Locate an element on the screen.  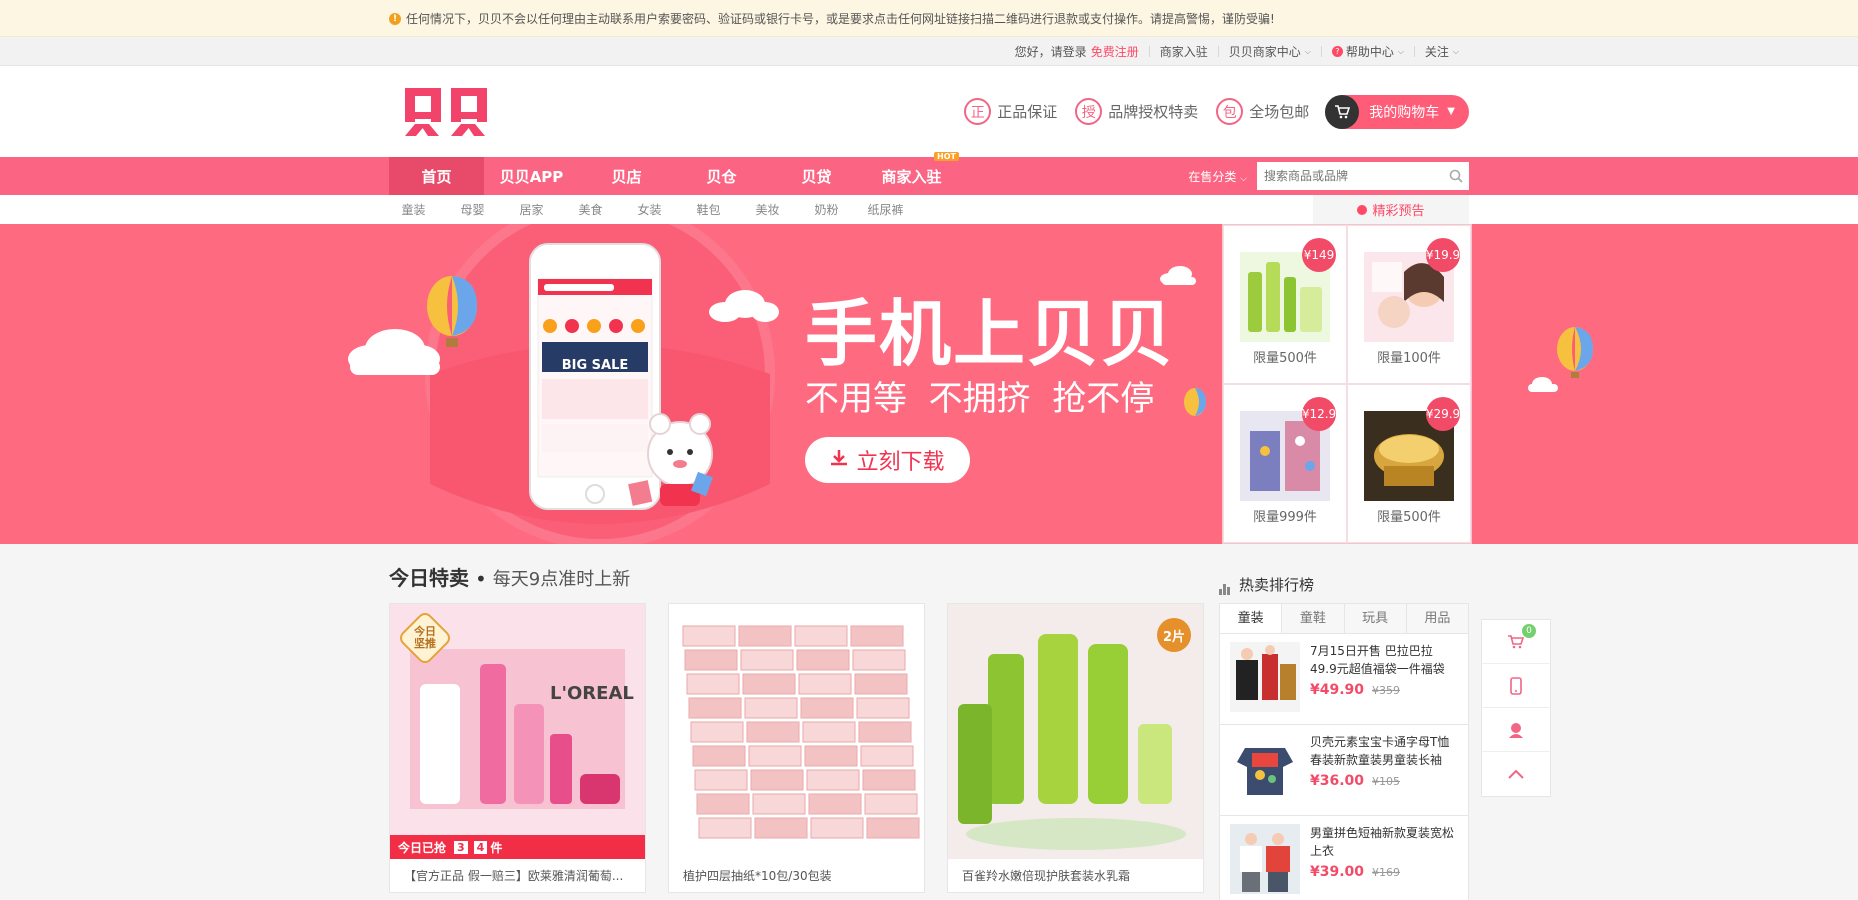
my-cart-button: 我的购物车 ▼ is located at coordinates (1397, 111).